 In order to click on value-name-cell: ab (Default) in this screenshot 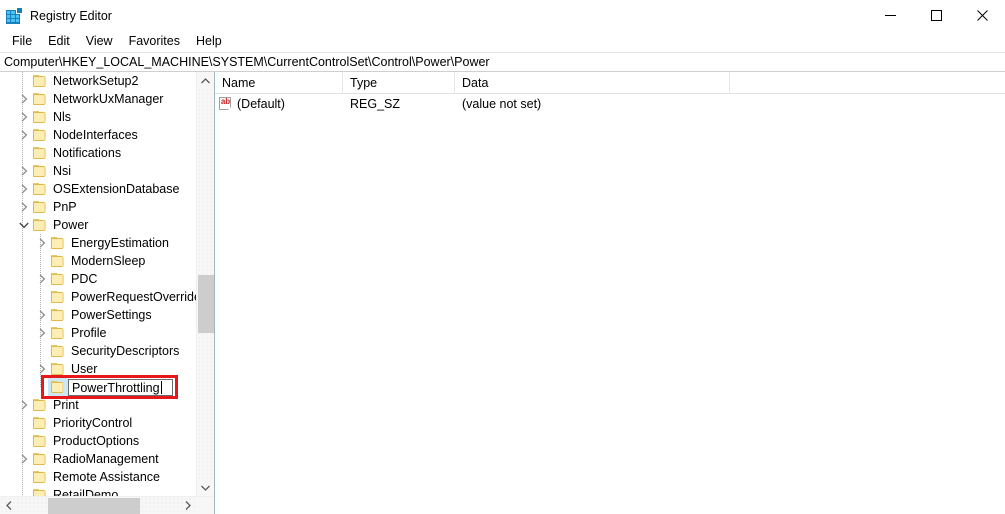, I will do `click(279, 104)`.